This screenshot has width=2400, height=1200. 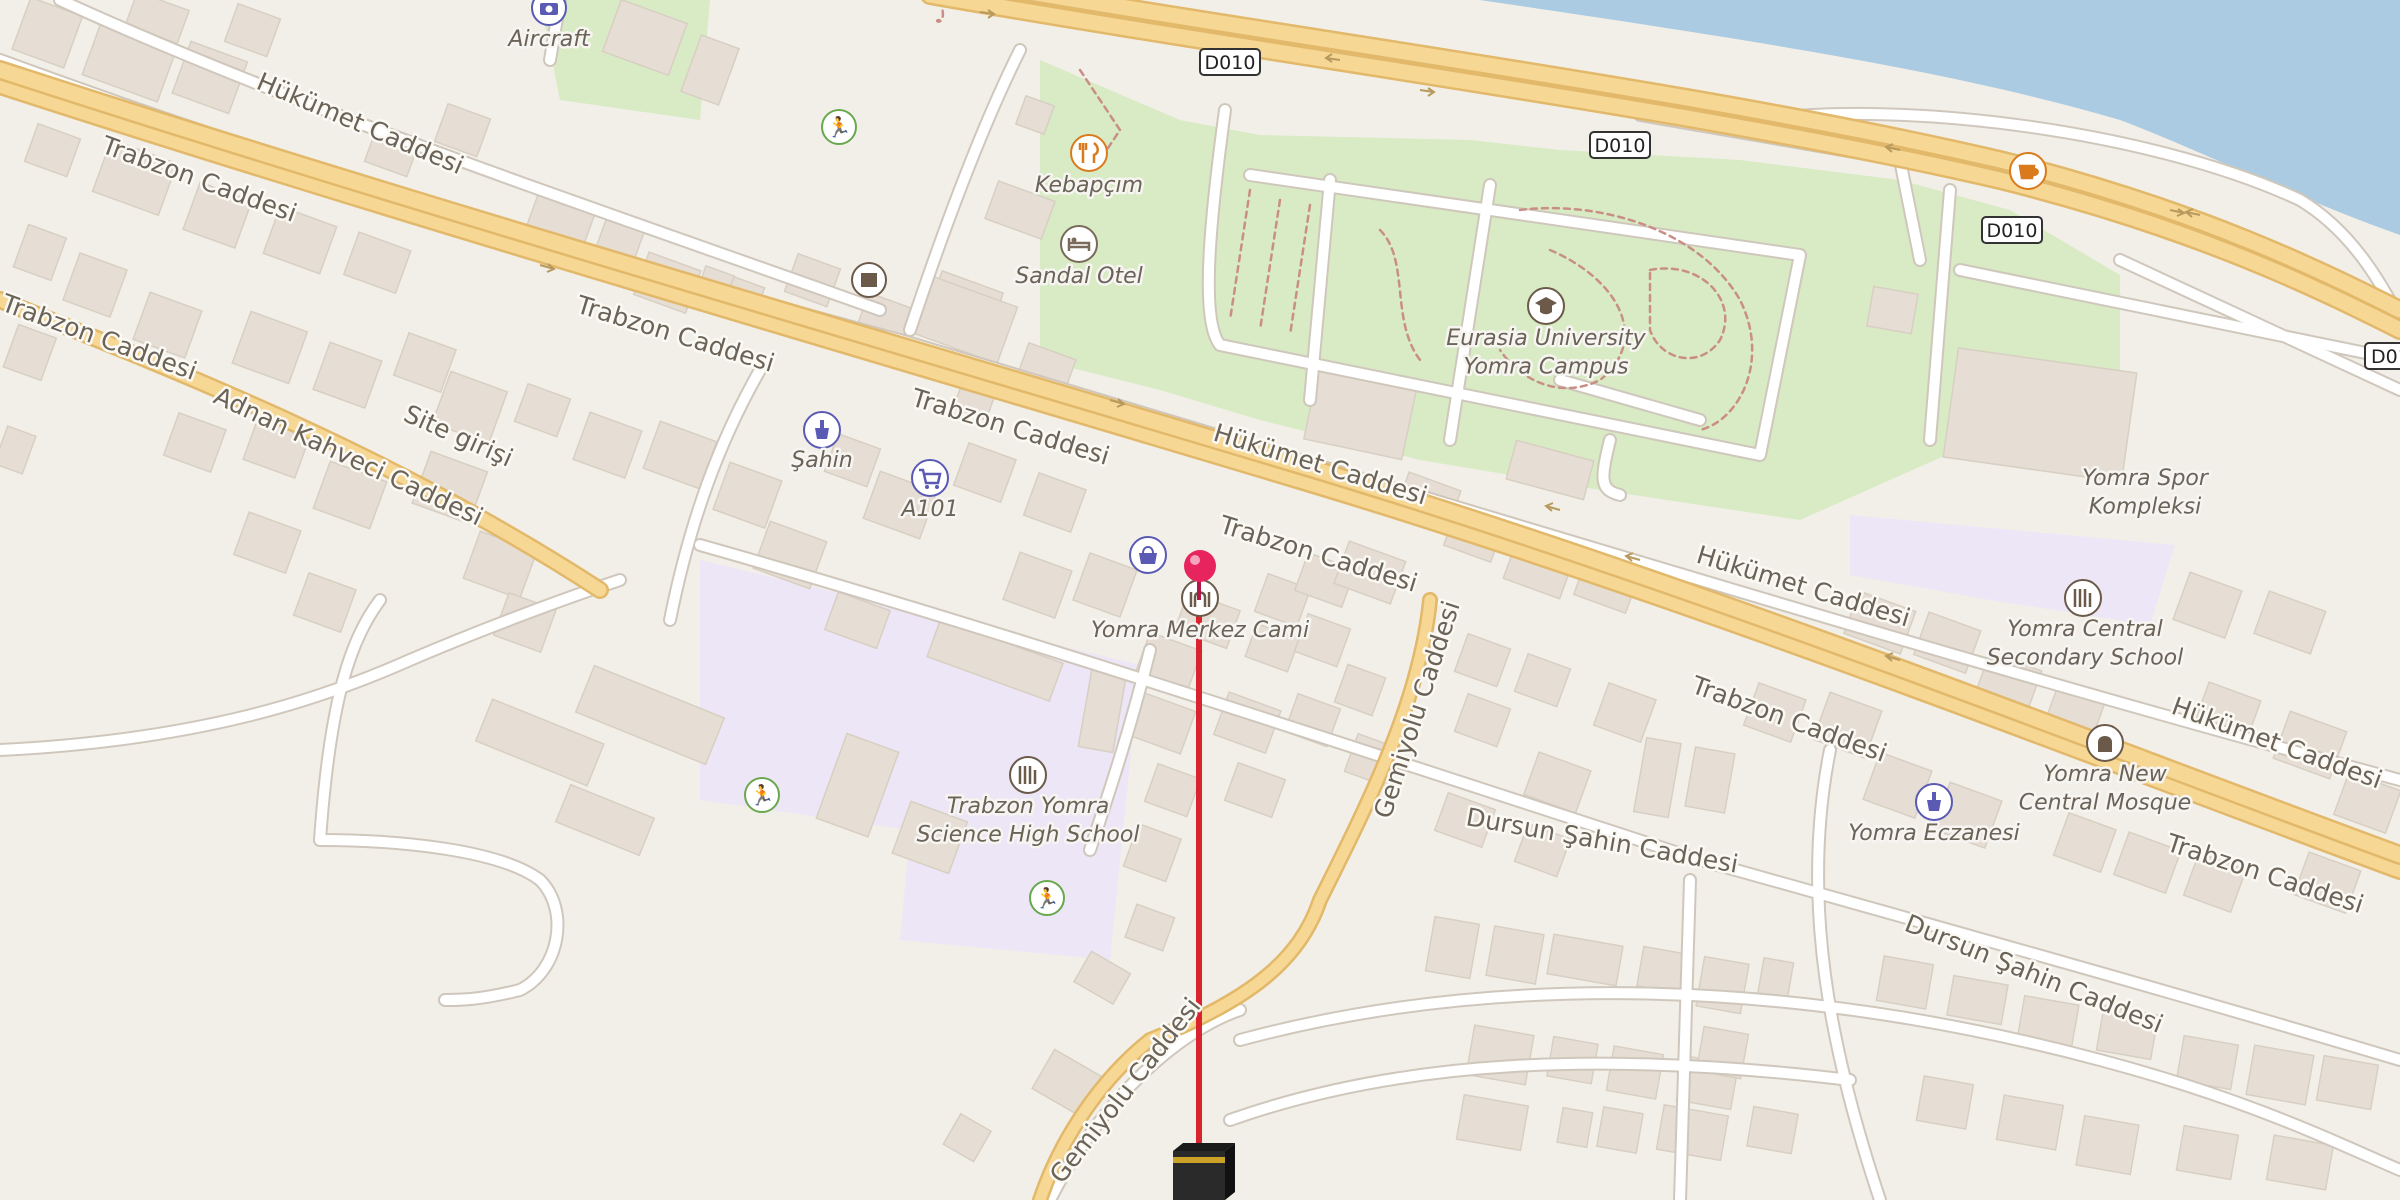 I want to click on road-shield-4: D01, so click(x=2382, y=356).